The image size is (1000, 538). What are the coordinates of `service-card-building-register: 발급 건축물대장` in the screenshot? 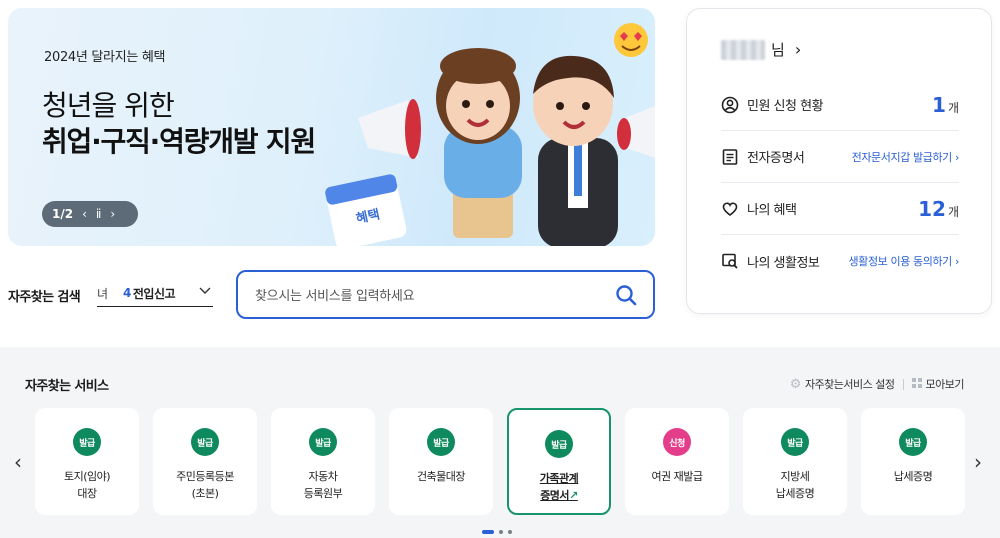 It's located at (441, 461).